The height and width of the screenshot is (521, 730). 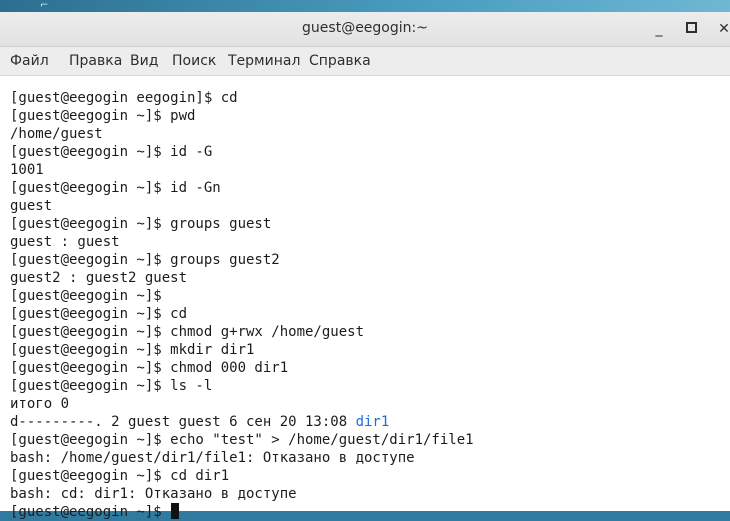 What do you see at coordinates (149, 368) in the screenshot?
I see `terminal-line: [guest@eegogin ~]$ chmod 000 dir1` at bounding box center [149, 368].